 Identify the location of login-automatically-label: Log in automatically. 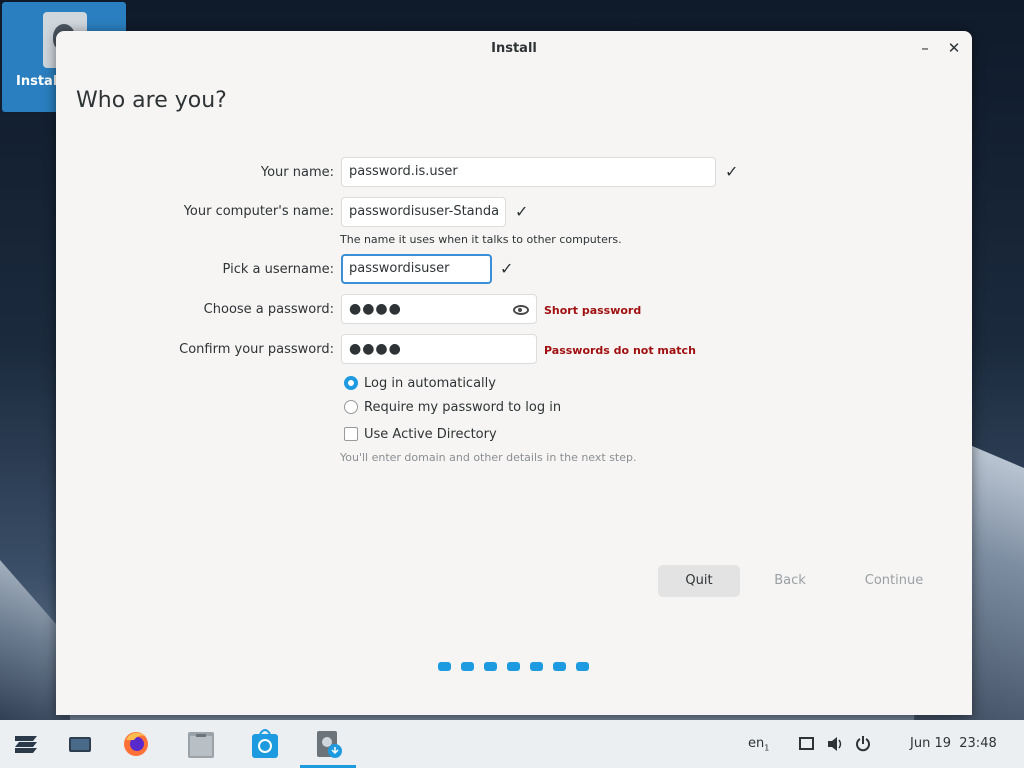
(430, 383).